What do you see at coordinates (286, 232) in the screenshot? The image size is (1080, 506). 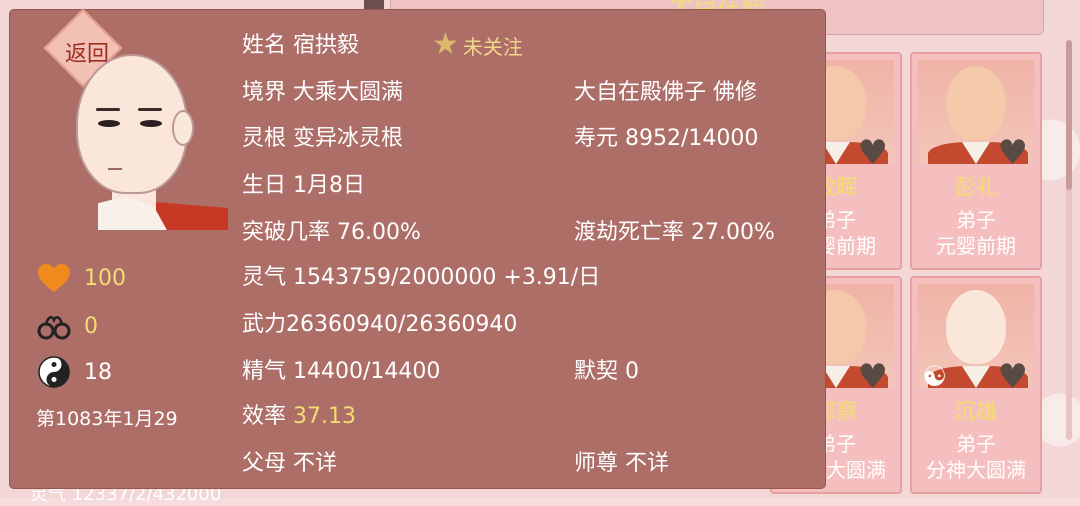 I see `breakthrough-label: 突破几率` at bounding box center [286, 232].